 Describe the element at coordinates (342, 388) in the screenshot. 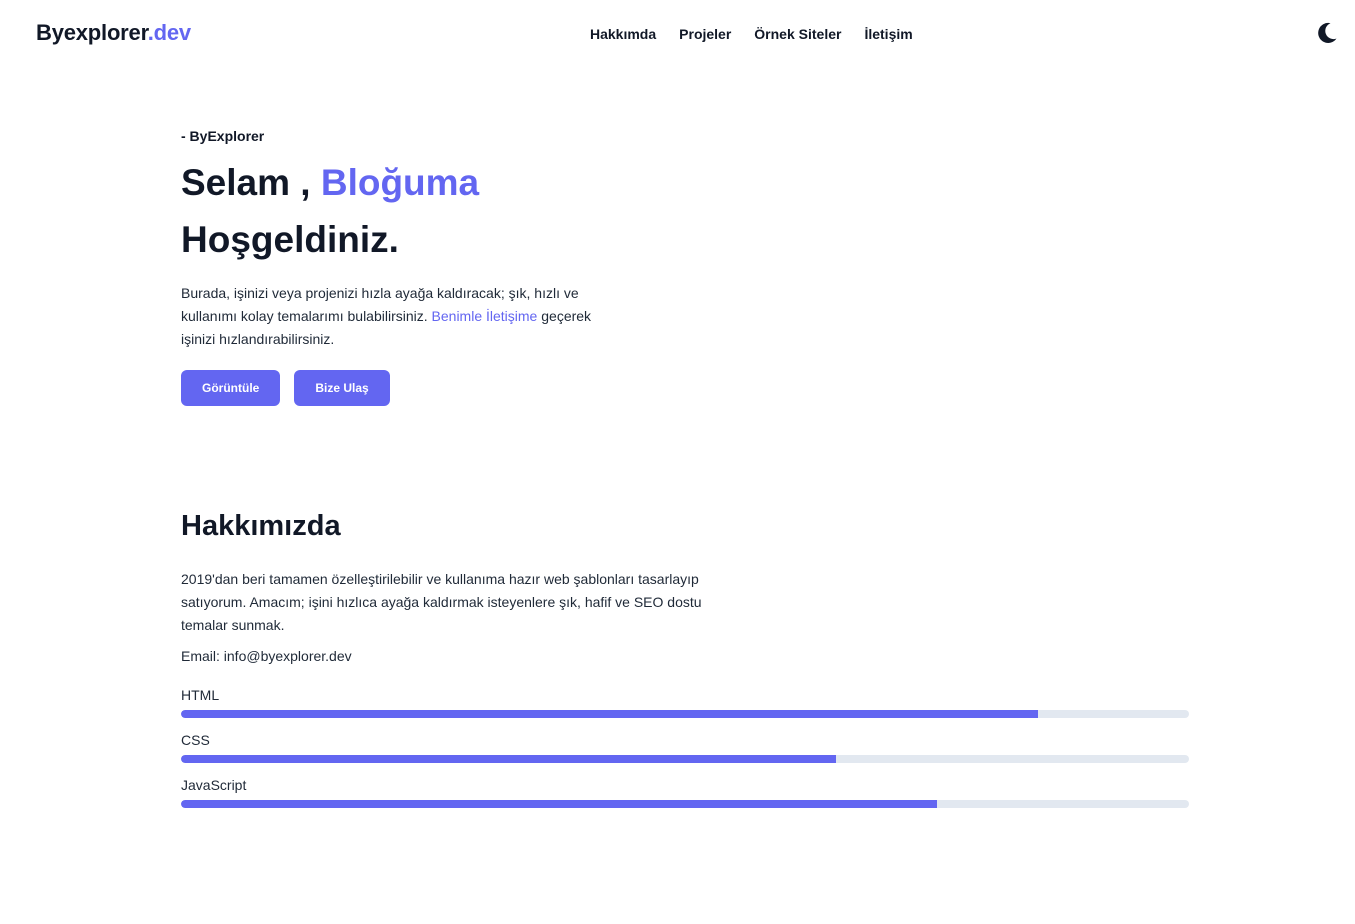

I see `contact-us-button: Bize Ulaş` at that location.